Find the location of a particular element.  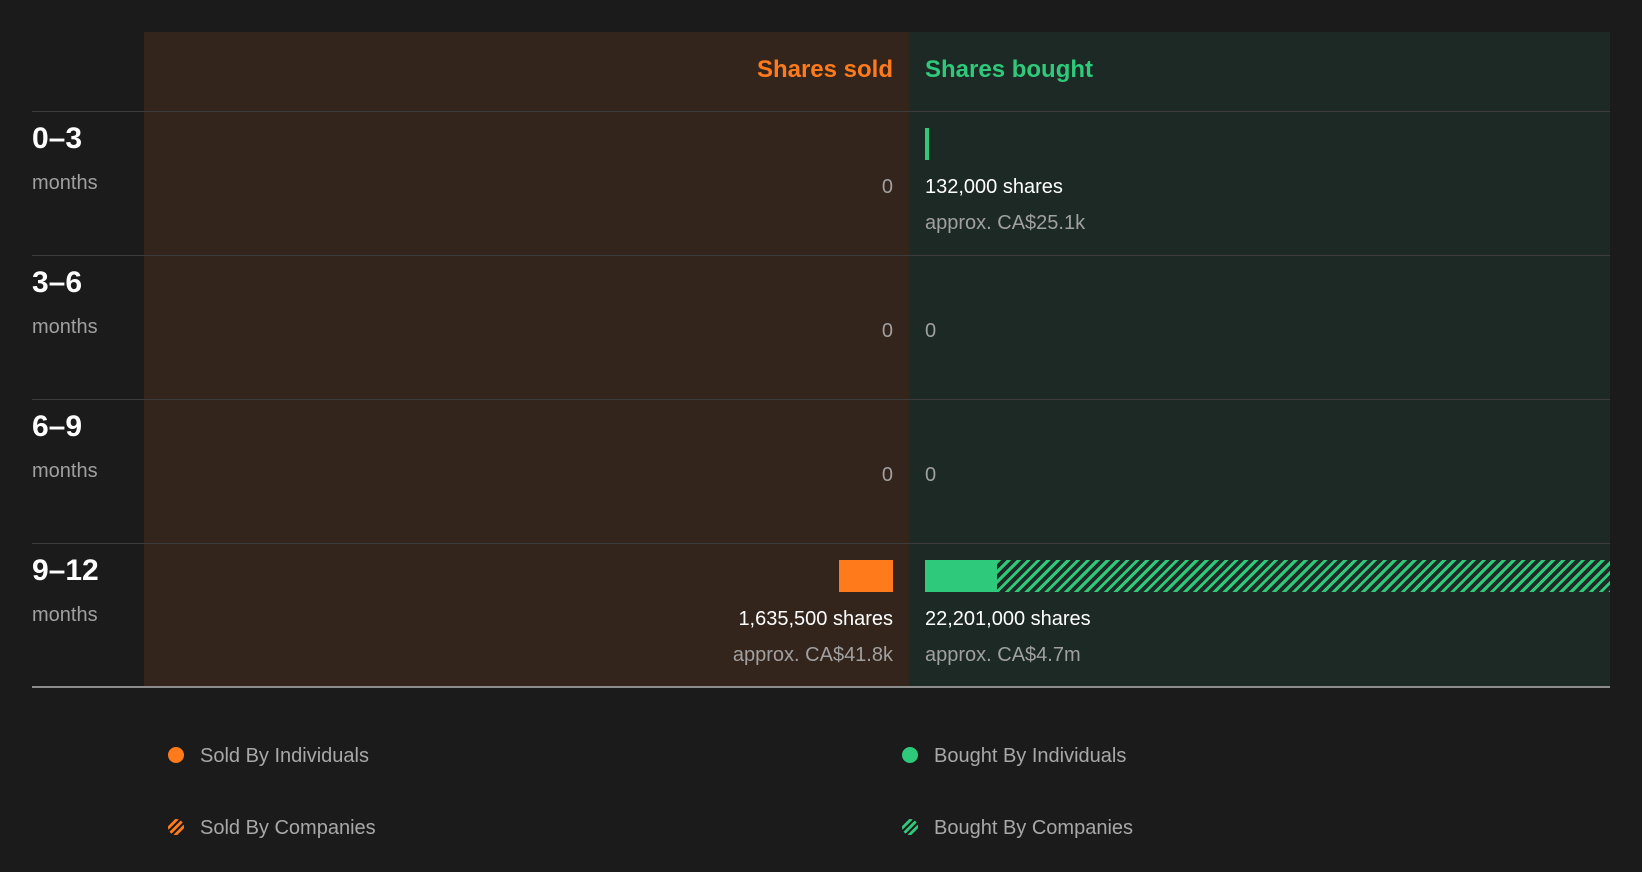

period-label: 6–9 is located at coordinates (57, 426).